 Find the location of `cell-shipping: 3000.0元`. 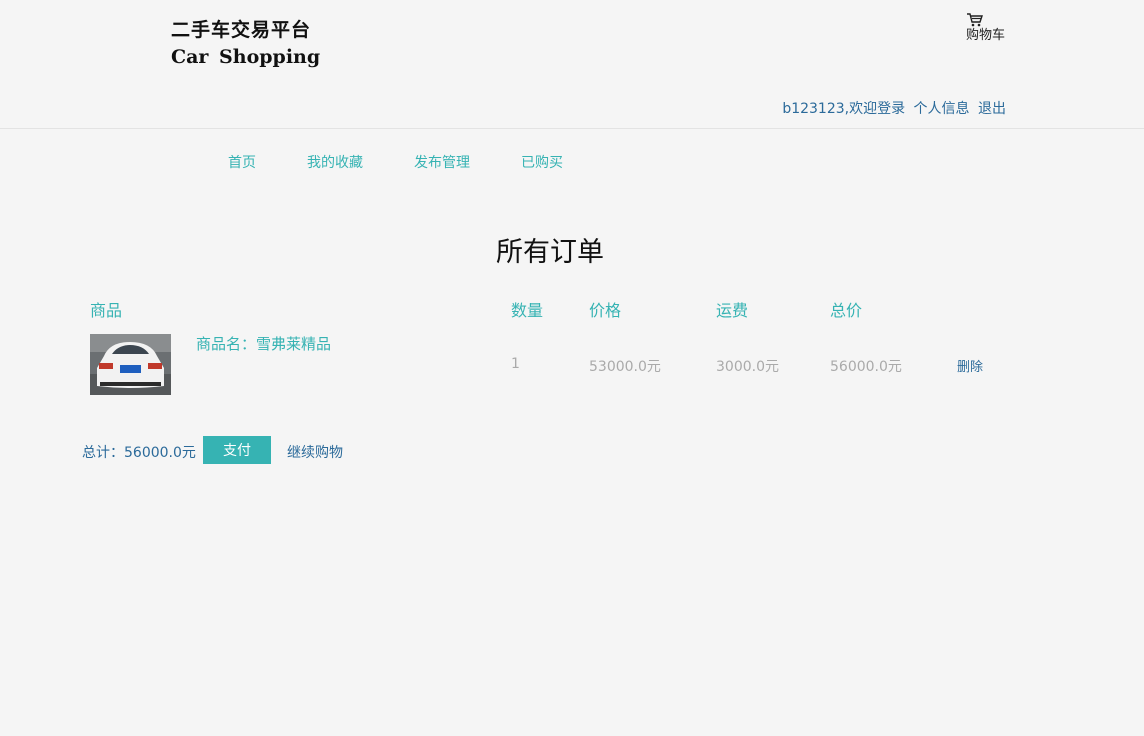

cell-shipping: 3000.0元 is located at coordinates (747, 367).